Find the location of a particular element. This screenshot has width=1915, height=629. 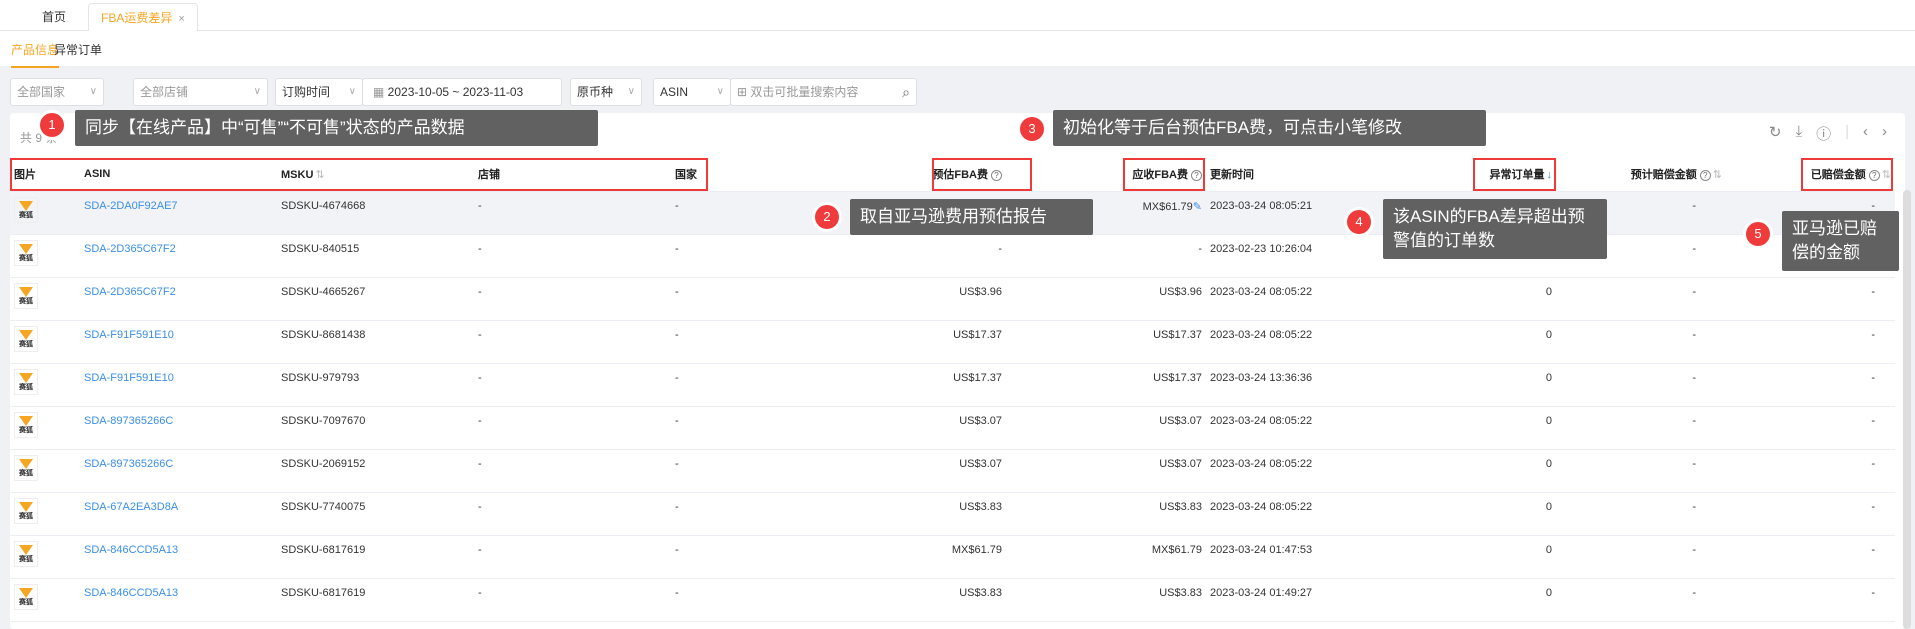

msku: SDSKU-840515 is located at coordinates (375, 256).